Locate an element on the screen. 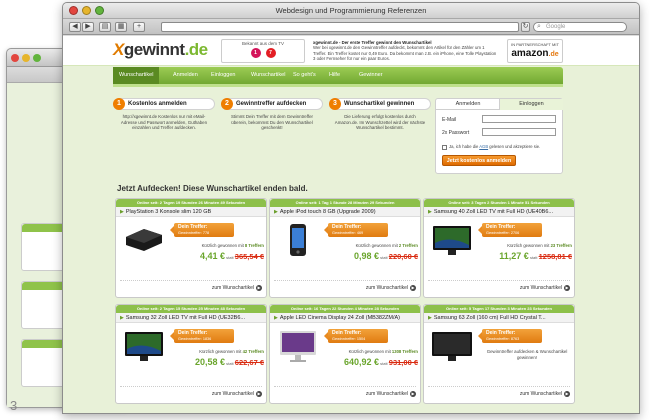 This screenshot has width=650, height=420. hit-tag-sub: Gewinntreffer: 1504 is located at coordinates (349, 339).